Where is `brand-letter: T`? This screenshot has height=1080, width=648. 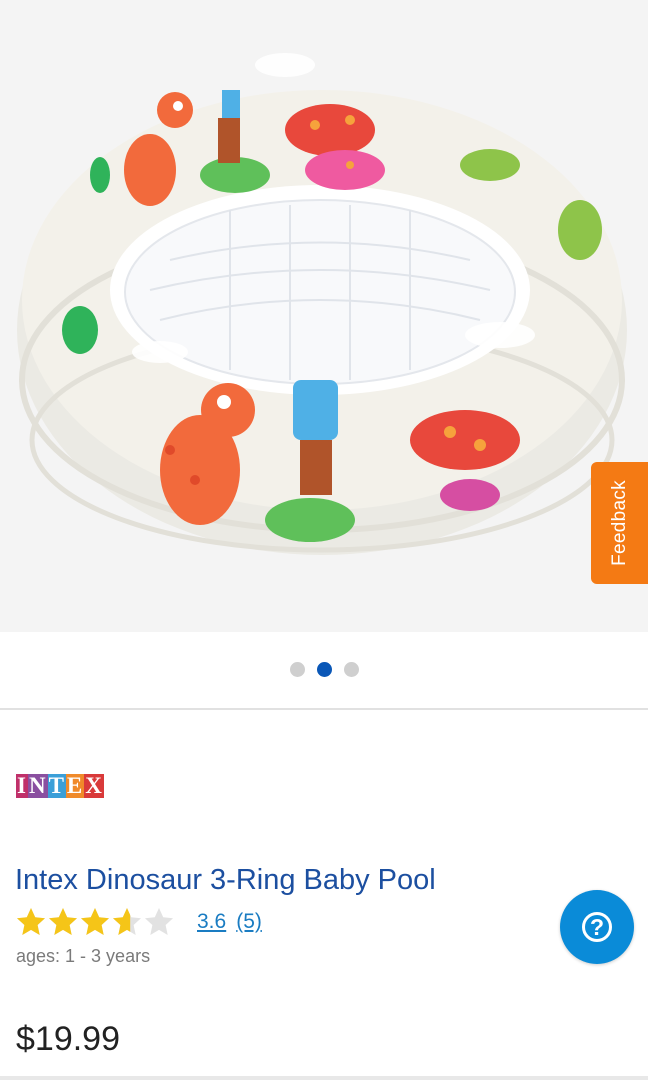
brand-letter: T is located at coordinates (56, 785).